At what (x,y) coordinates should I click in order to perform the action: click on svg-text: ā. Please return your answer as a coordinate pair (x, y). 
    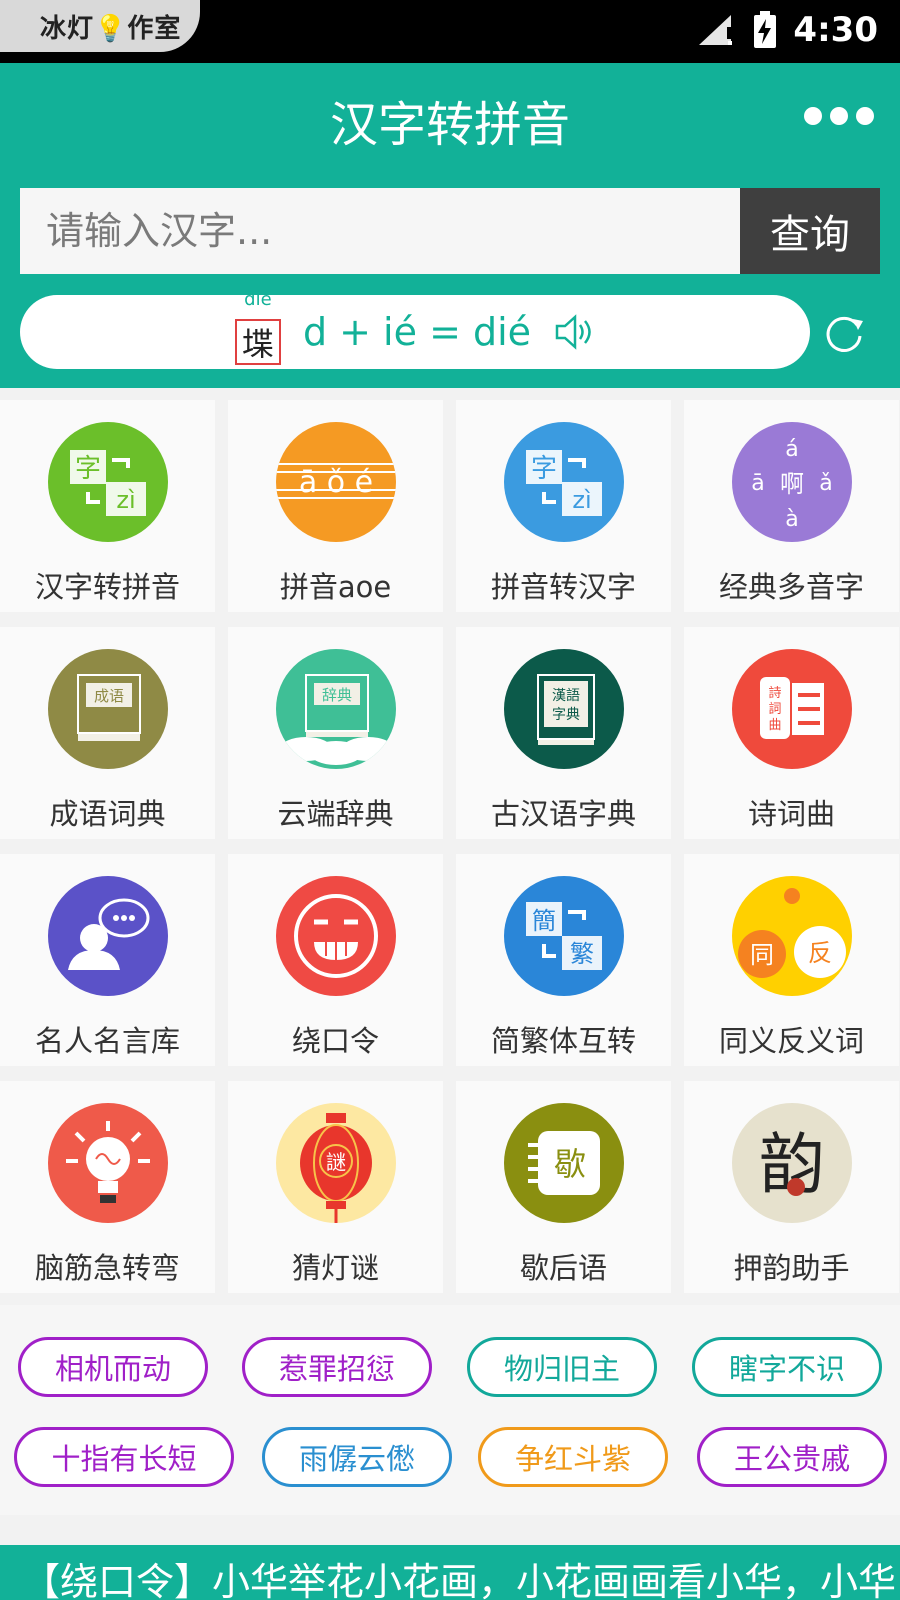
    Looking at the image, I should click on (757, 483).